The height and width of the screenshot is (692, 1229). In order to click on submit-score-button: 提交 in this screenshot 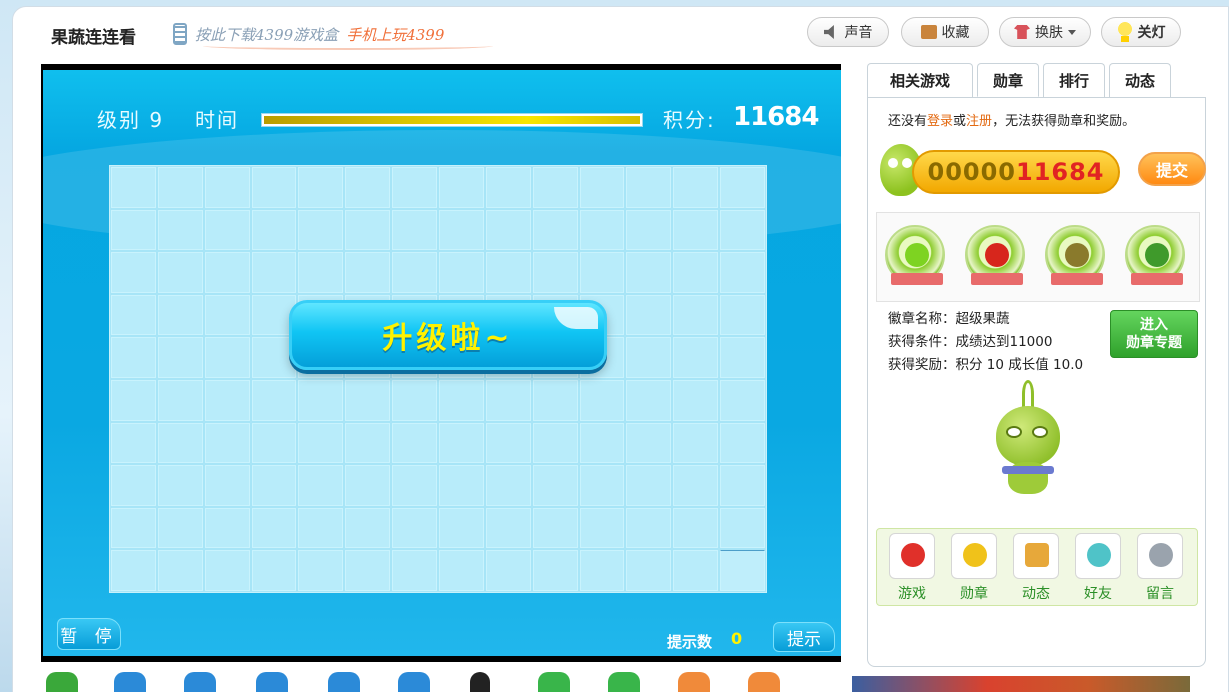, I will do `click(1172, 169)`.